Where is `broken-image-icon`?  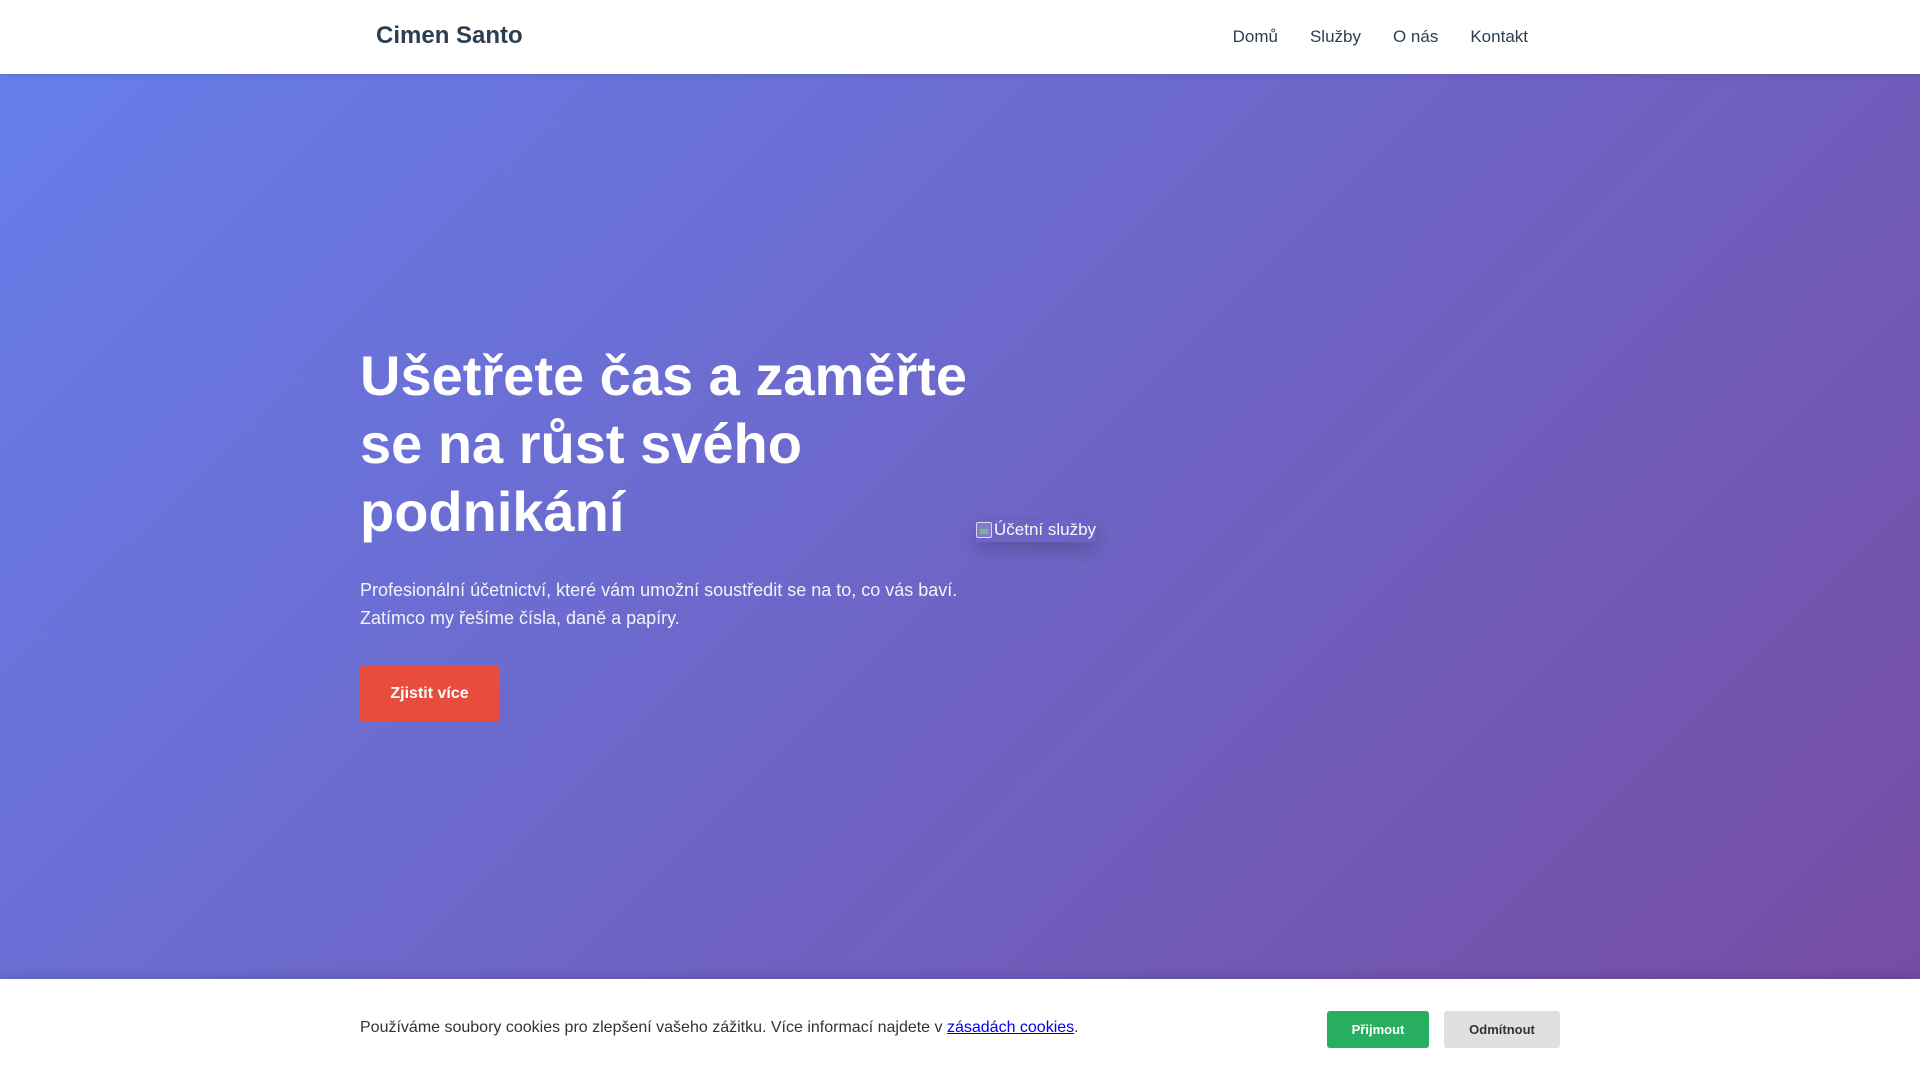 broken-image-icon is located at coordinates (984, 530).